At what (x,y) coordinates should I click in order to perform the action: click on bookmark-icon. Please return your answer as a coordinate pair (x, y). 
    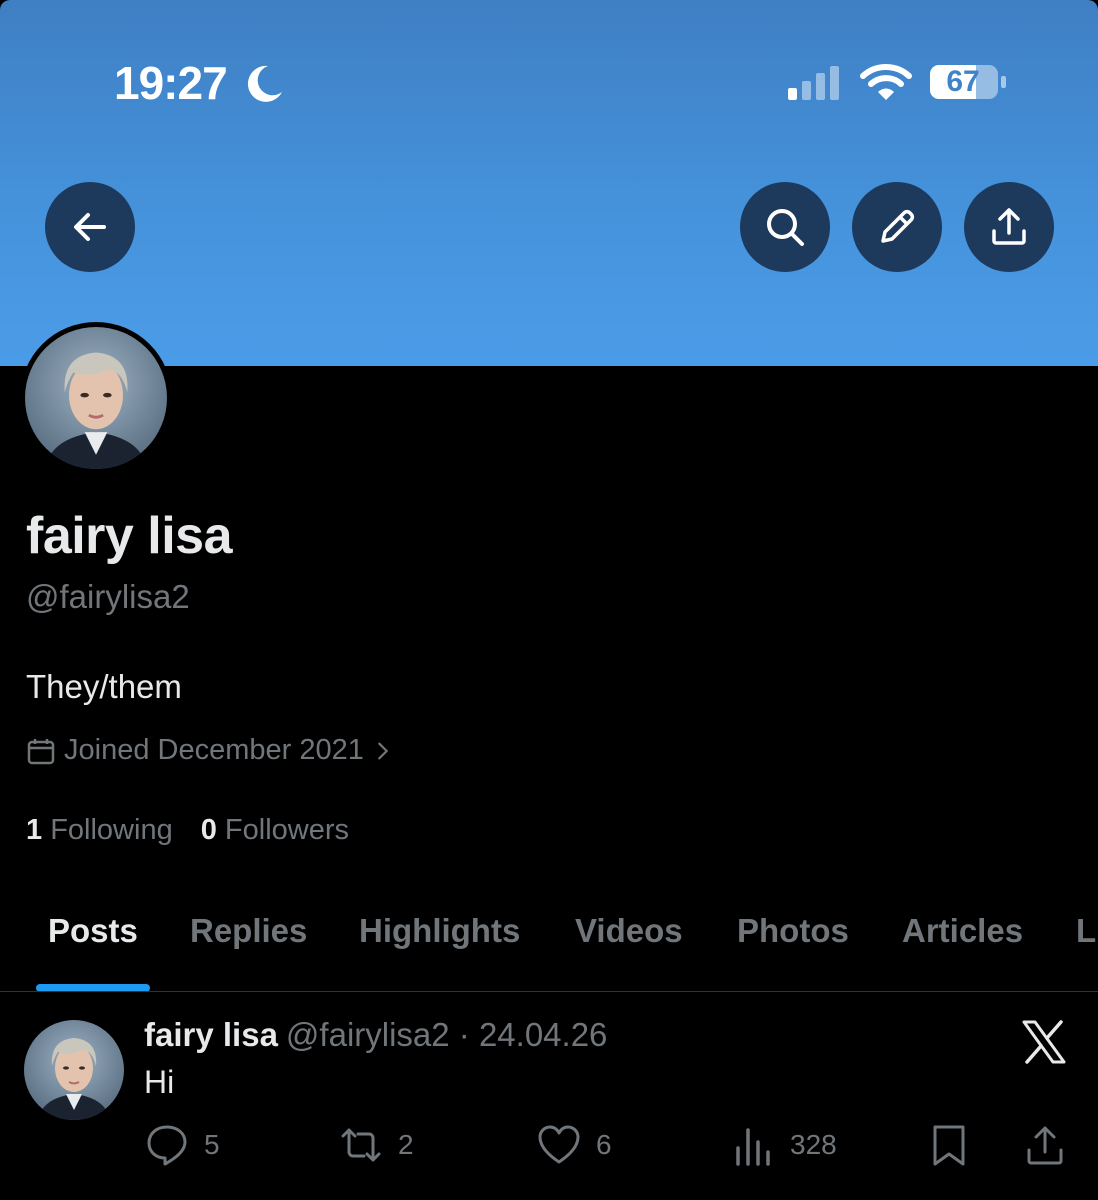
    Looking at the image, I should click on (949, 1145).